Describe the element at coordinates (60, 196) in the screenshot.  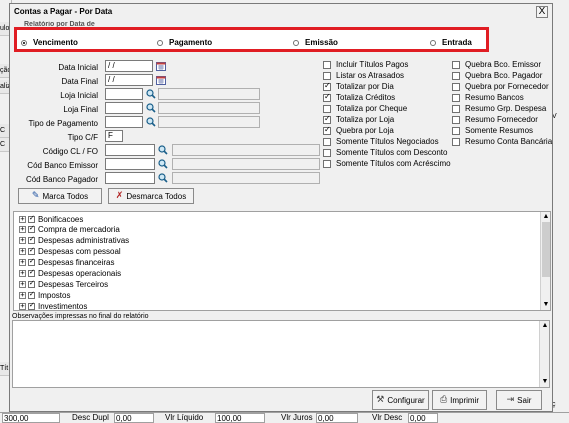
I see `marca-todos-button: ✎ Marca Todos` at that location.